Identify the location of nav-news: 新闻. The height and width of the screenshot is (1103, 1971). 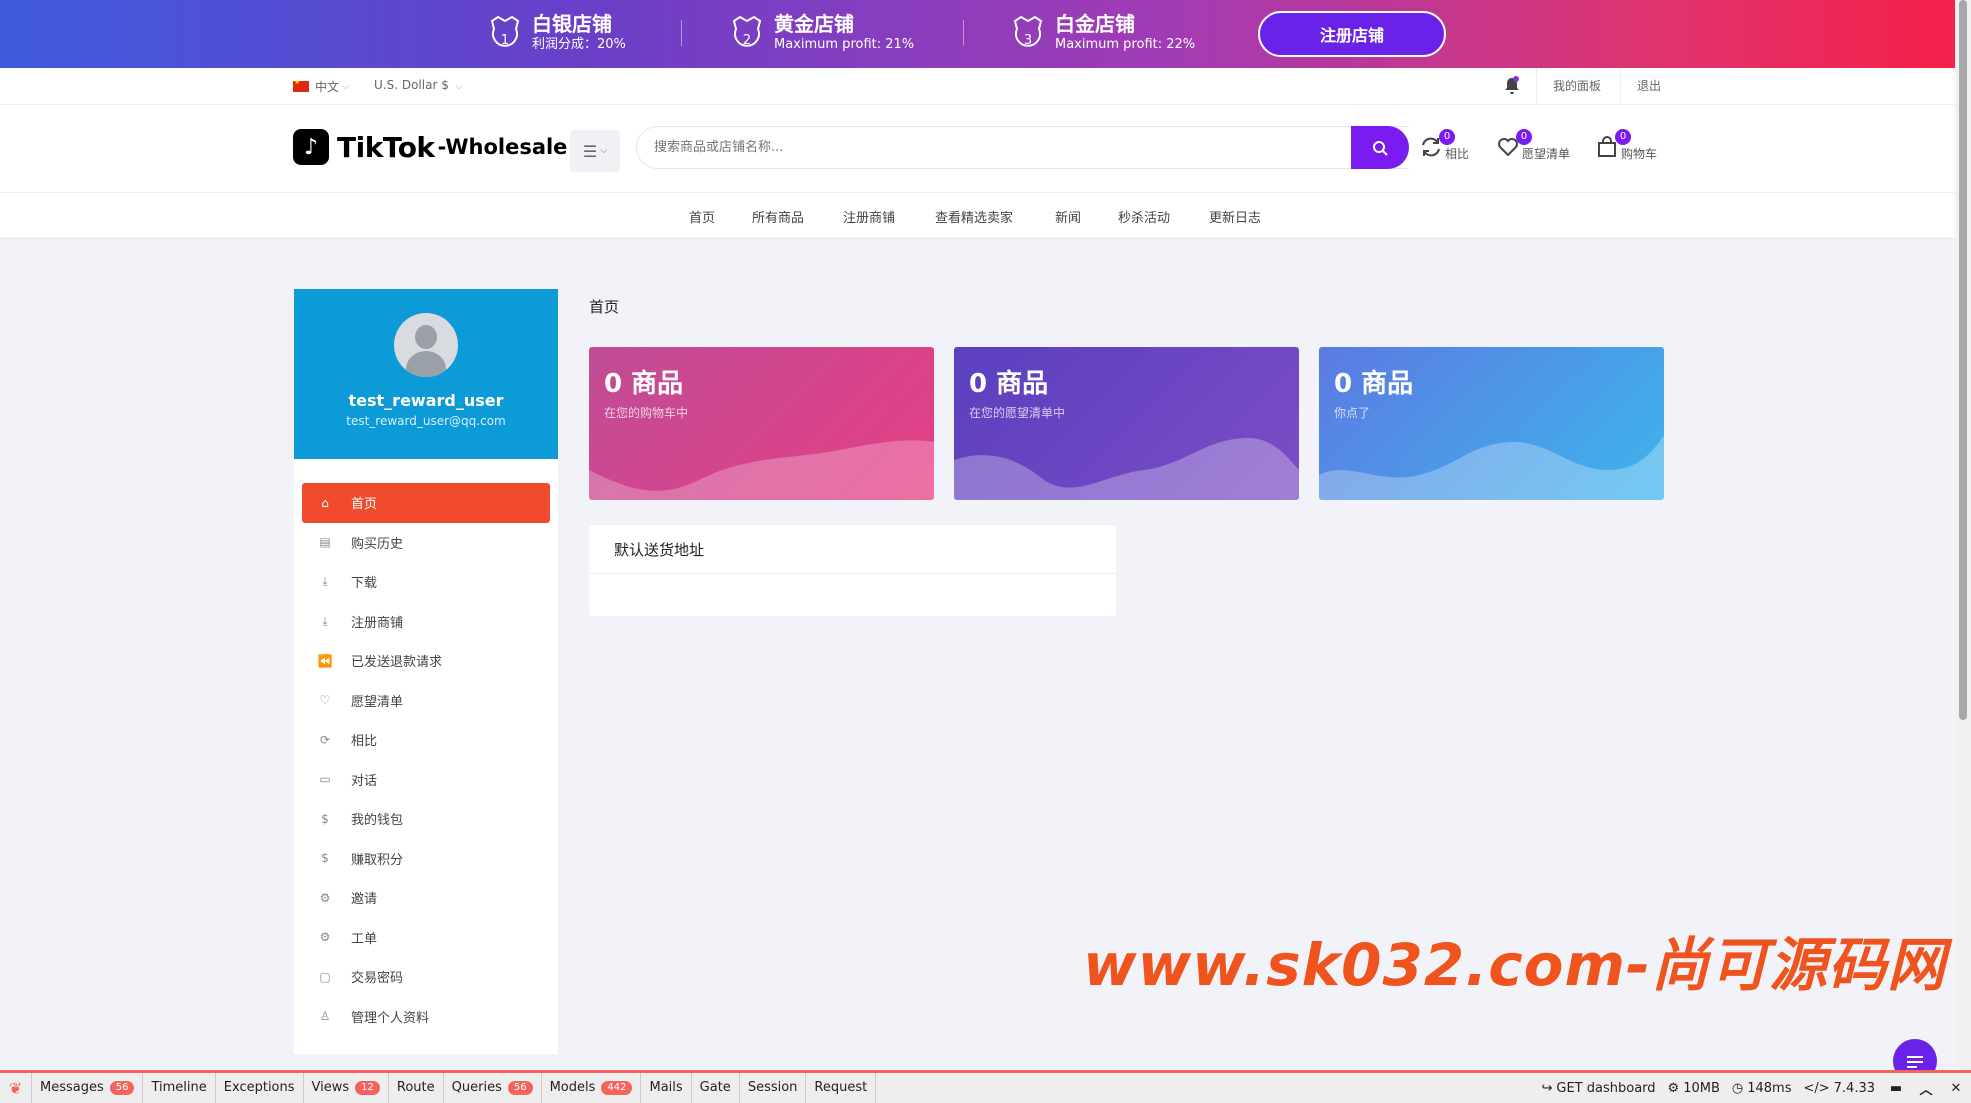
(1068, 216).